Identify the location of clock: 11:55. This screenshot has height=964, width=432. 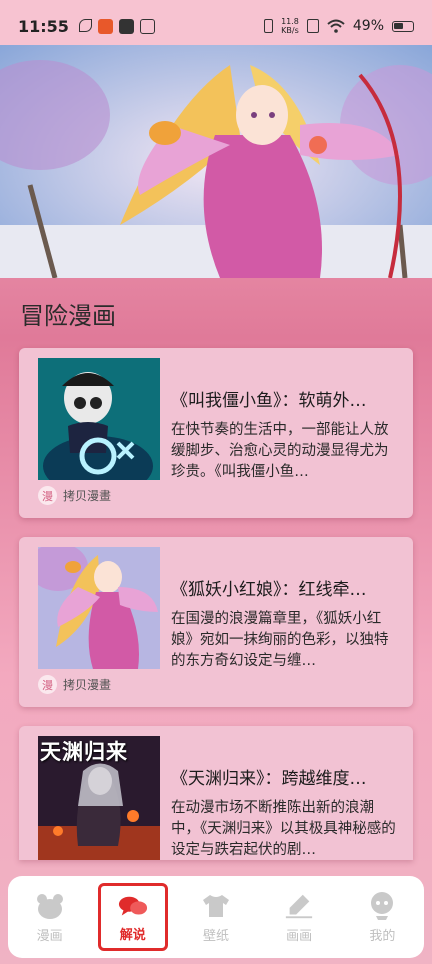
(43, 26).